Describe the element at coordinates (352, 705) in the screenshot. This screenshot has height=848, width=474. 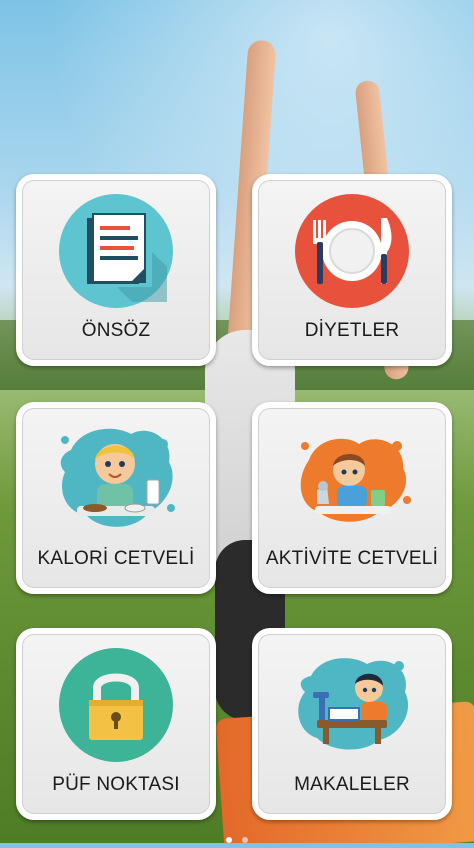
I see `child-reading-icon` at that location.